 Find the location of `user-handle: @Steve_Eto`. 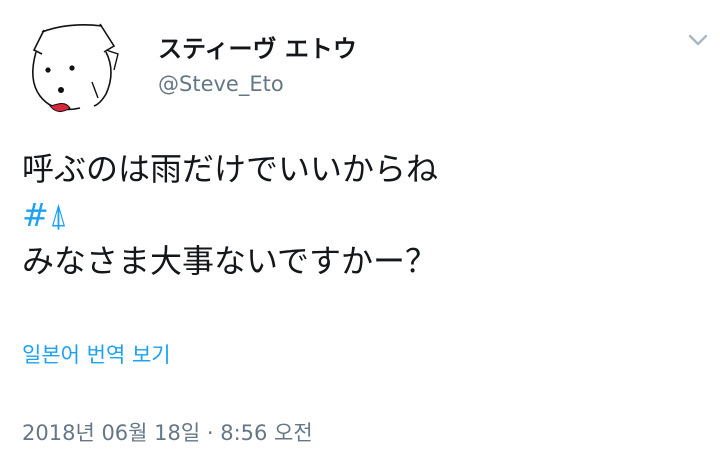

user-handle: @Steve_Eto is located at coordinates (221, 84).